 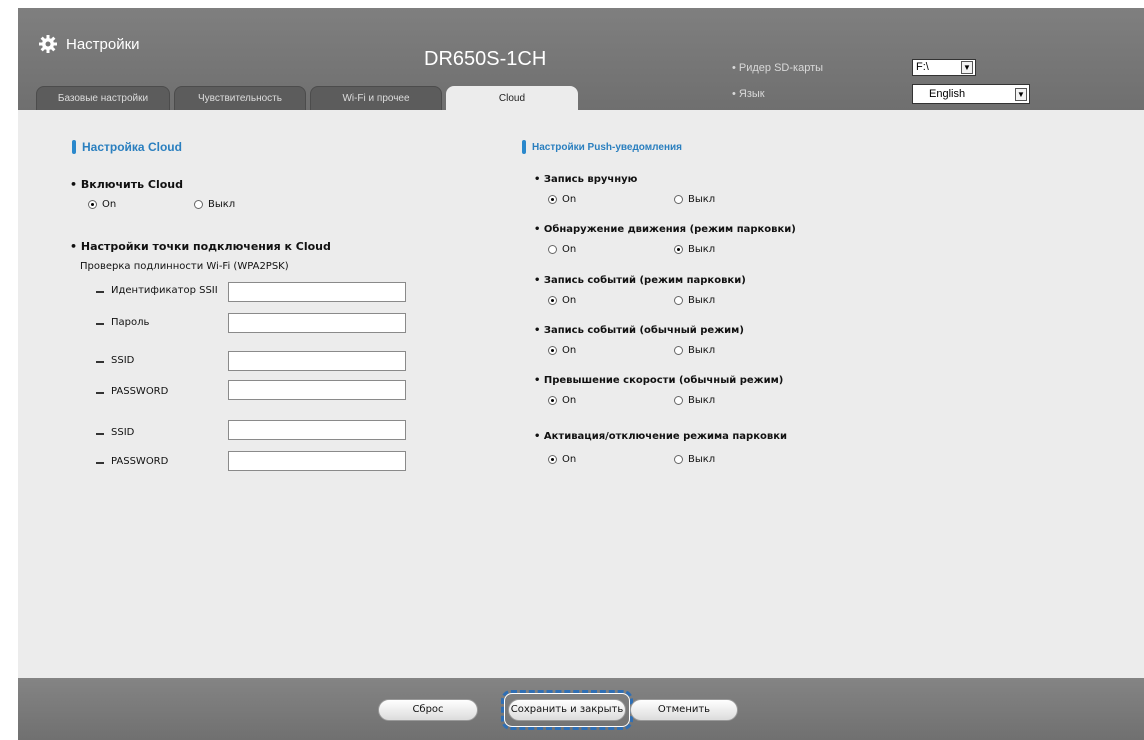 I want to click on field-label: Пароль, so click(x=130, y=322).